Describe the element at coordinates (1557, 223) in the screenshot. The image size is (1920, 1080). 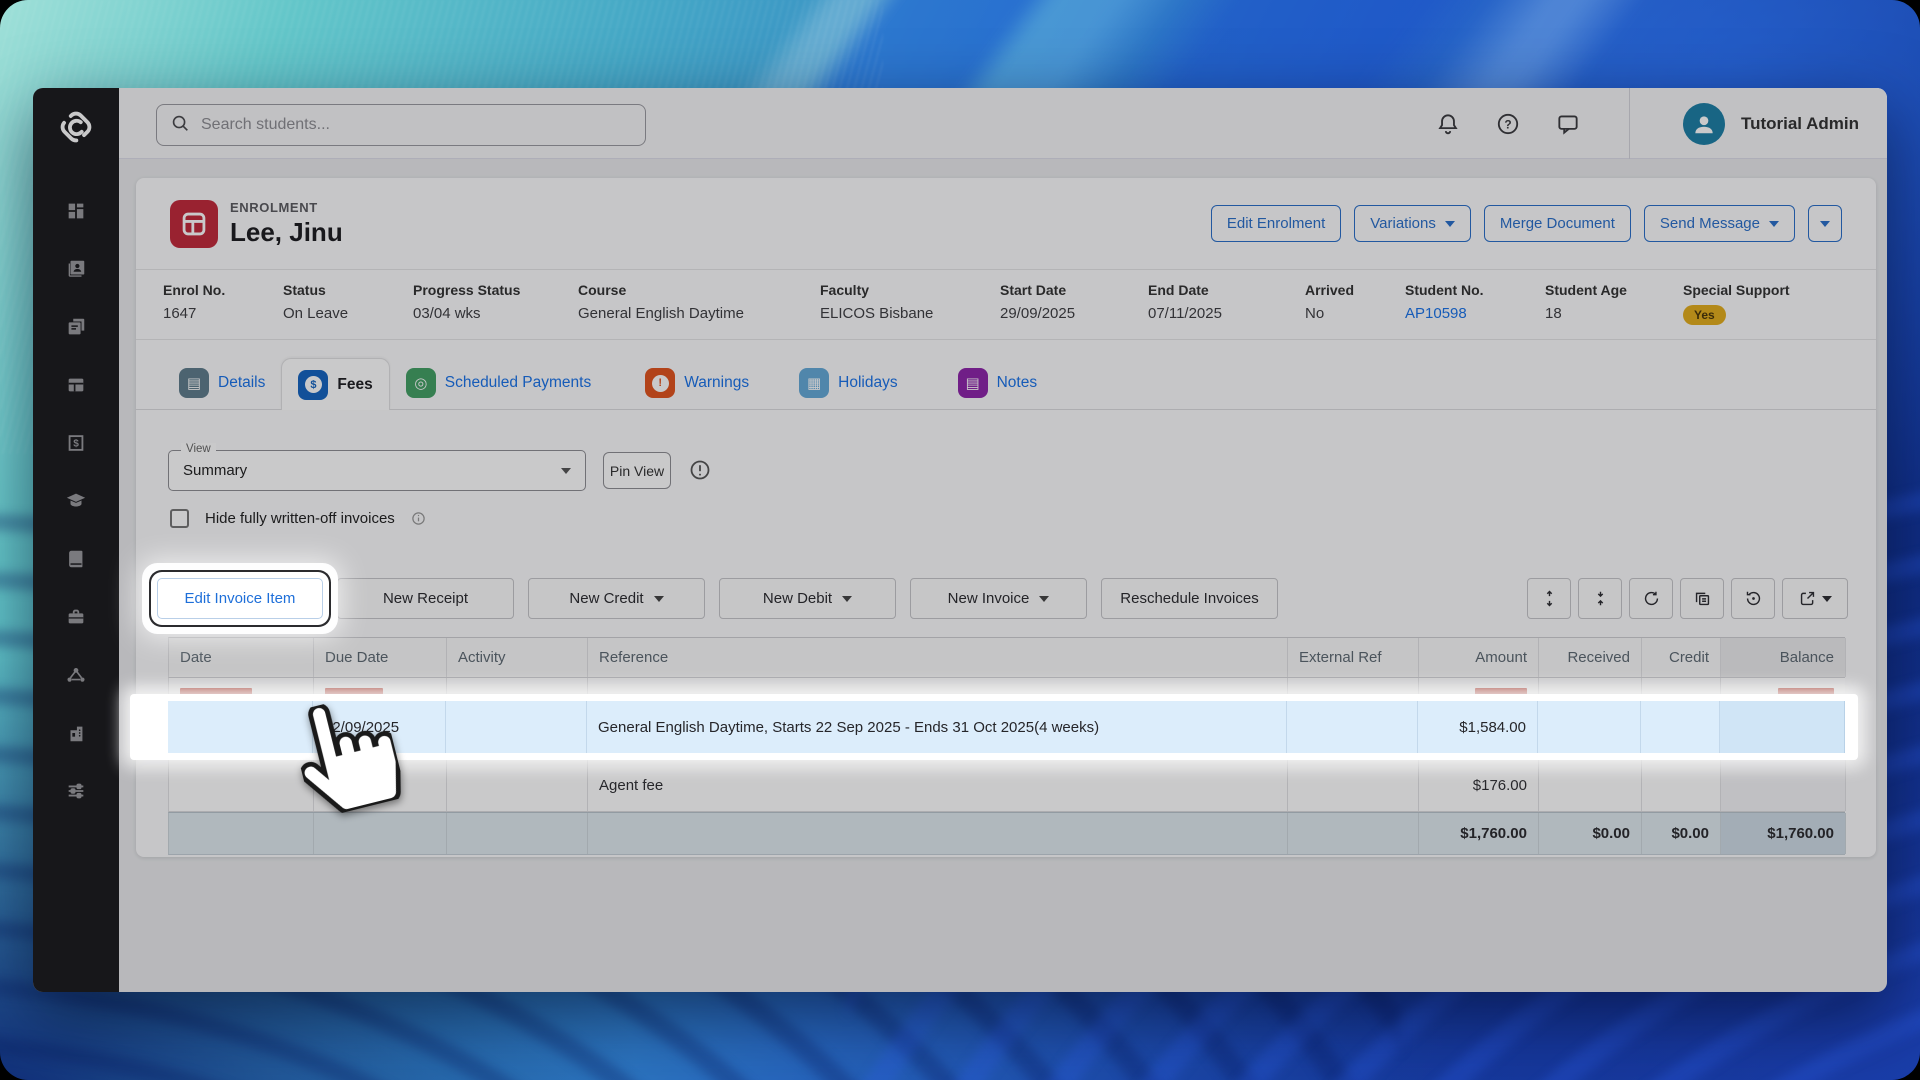
I see `merge-document-button: Merge Document` at that location.